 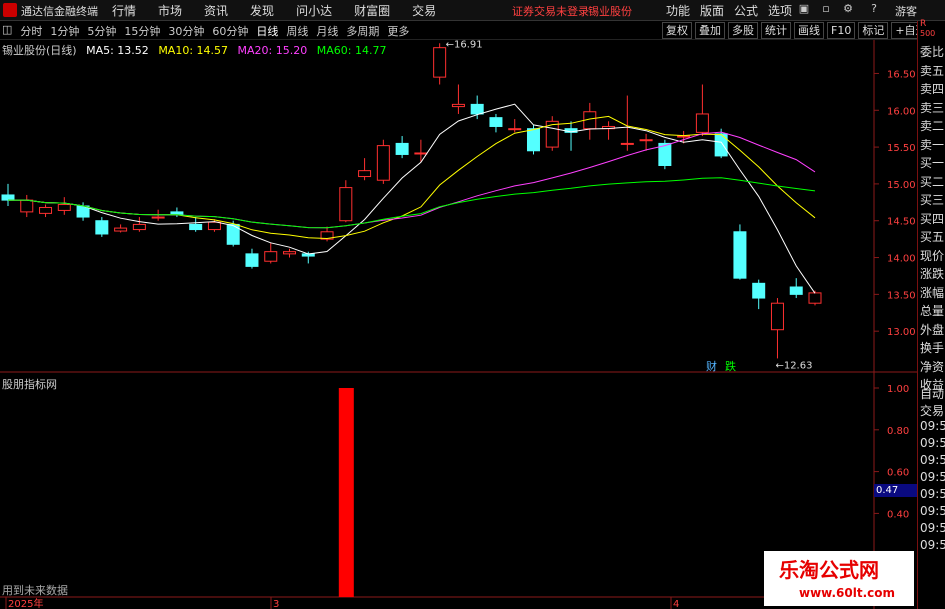 I want to click on indicator-tick-label: 1.00, so click(x=898, y=389).